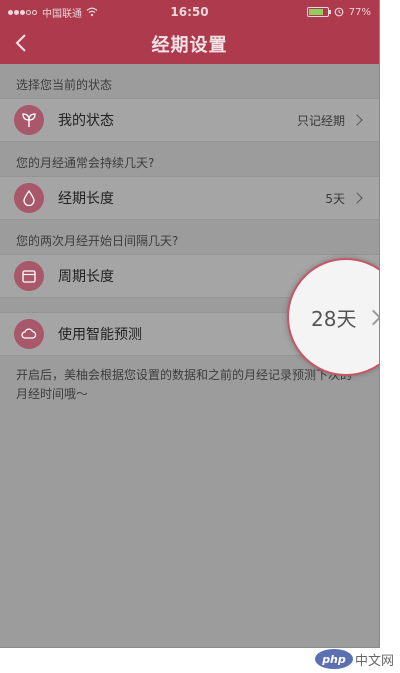 Image resolution: width=400 pixels, height=673 pixels. What do you see at coordinates (23, 12) in the screenshot?
I see `signal-icon` at bounding box center [23, 12].